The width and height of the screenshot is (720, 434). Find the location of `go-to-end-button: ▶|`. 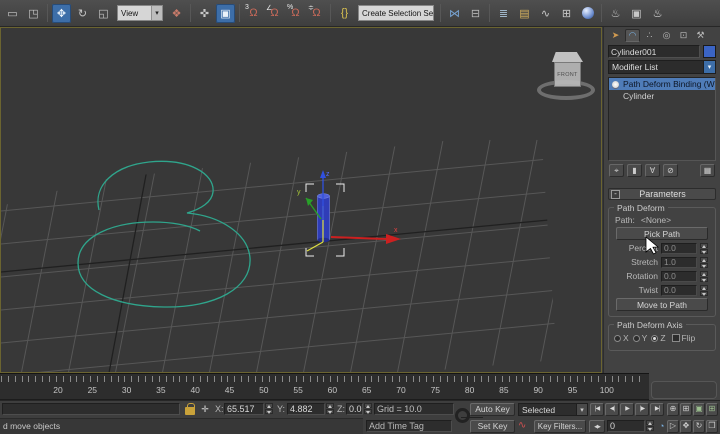

go-to-end-button: ▶| is located at coordinates (657, 409).